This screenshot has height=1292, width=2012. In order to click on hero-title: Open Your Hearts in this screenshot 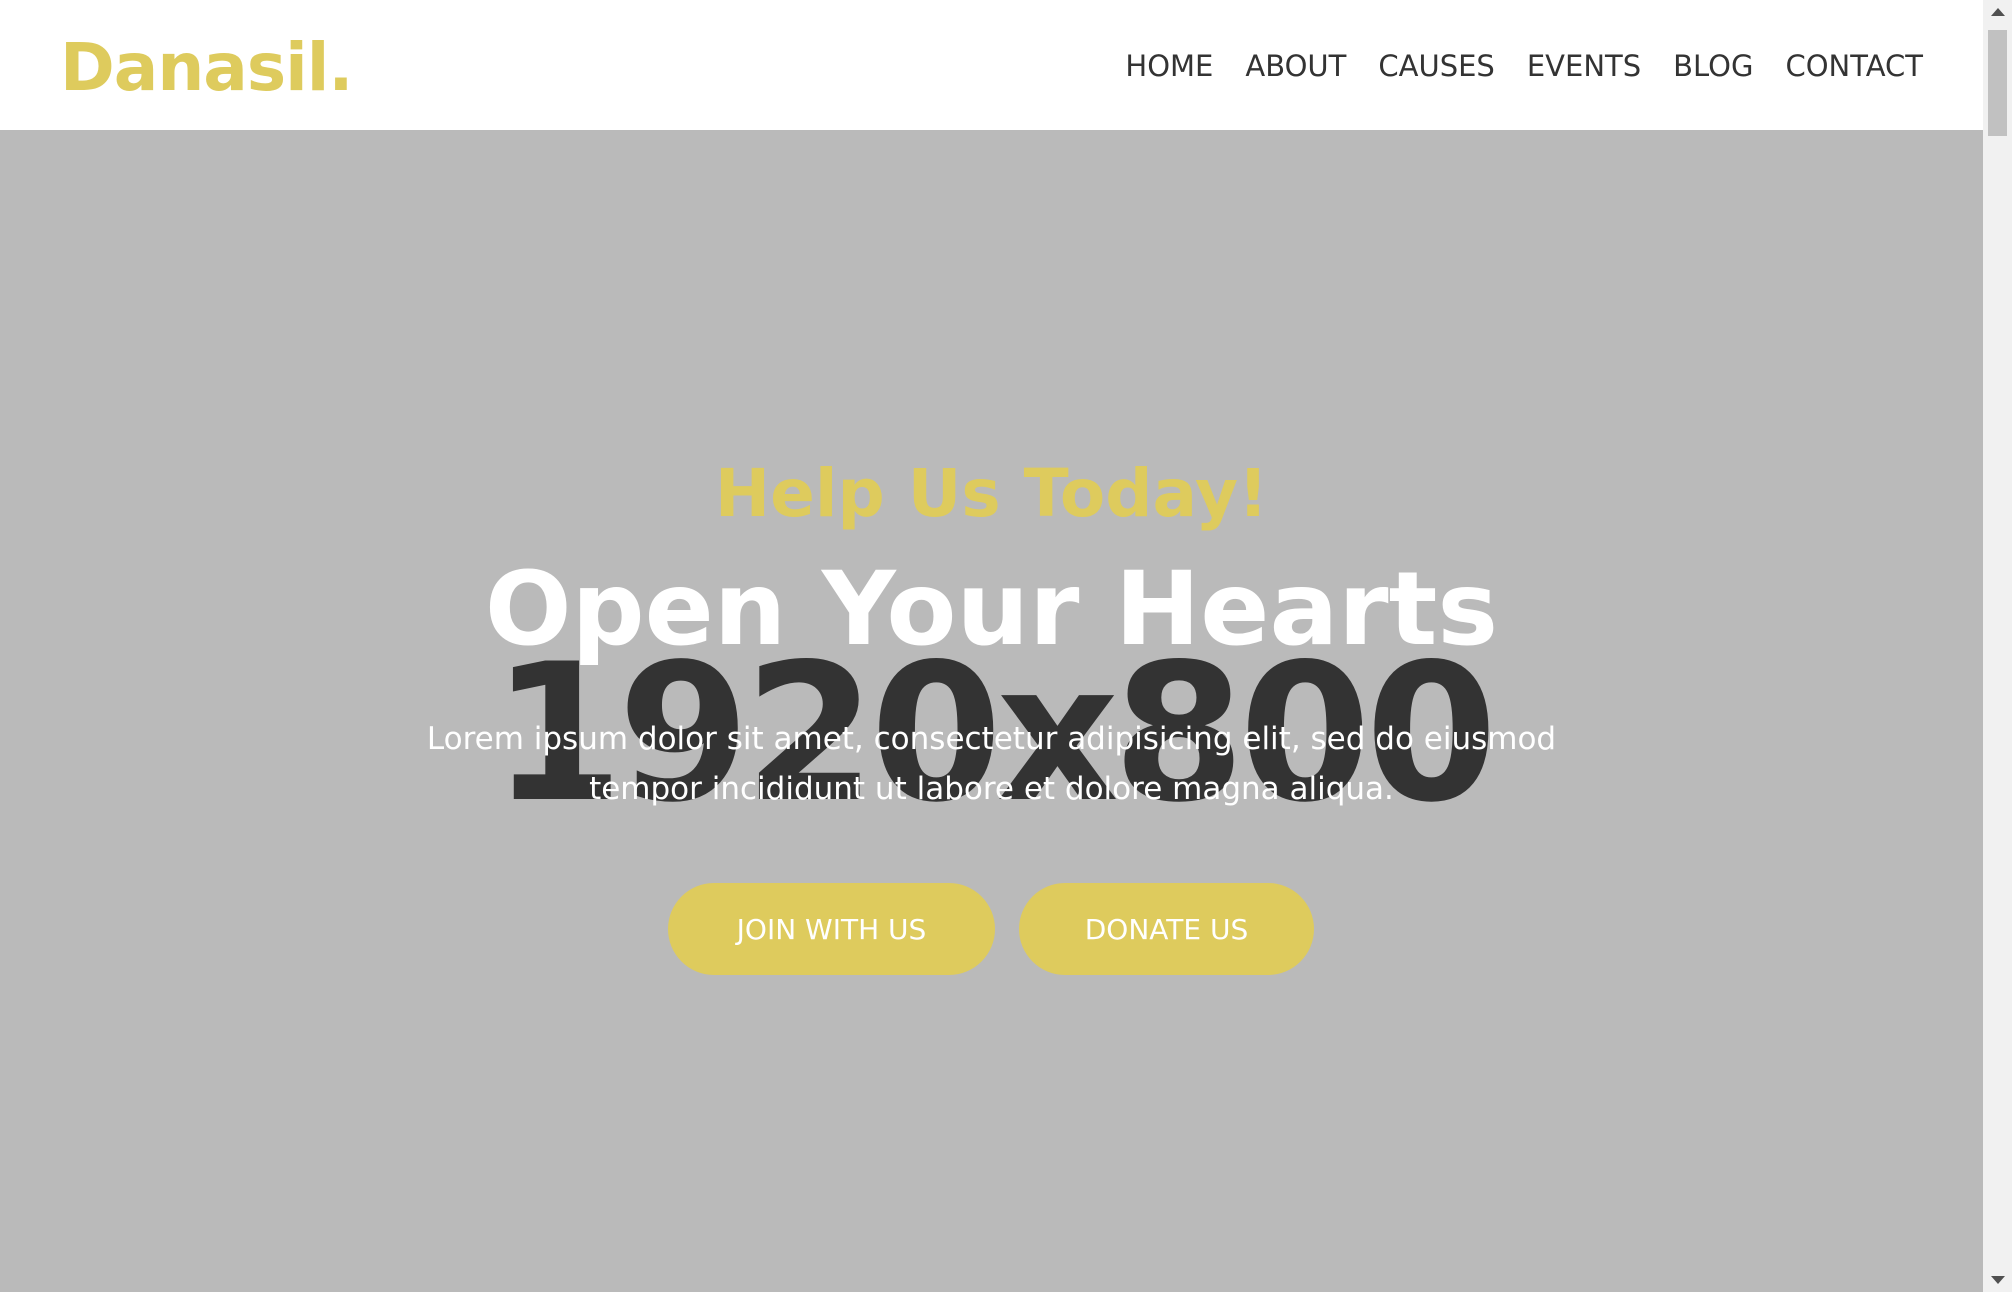, I will do `click(991, 609)`.